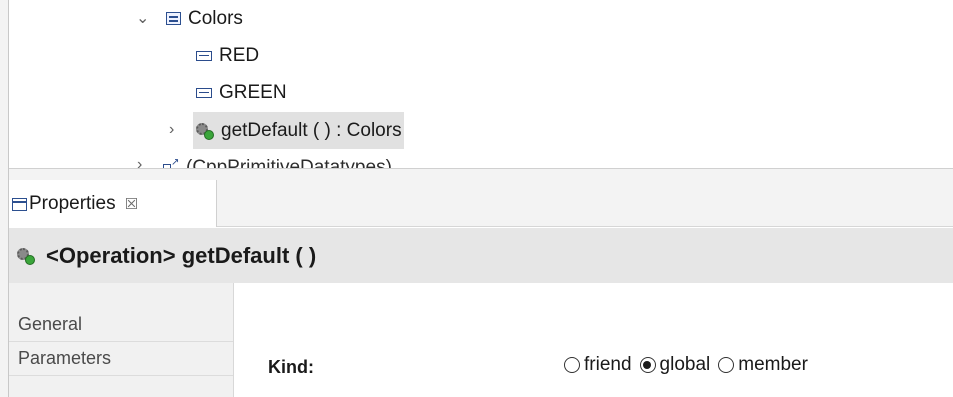  Describe the element at coordinates (121, 375) in the screenshot. I see `divider` at that location.